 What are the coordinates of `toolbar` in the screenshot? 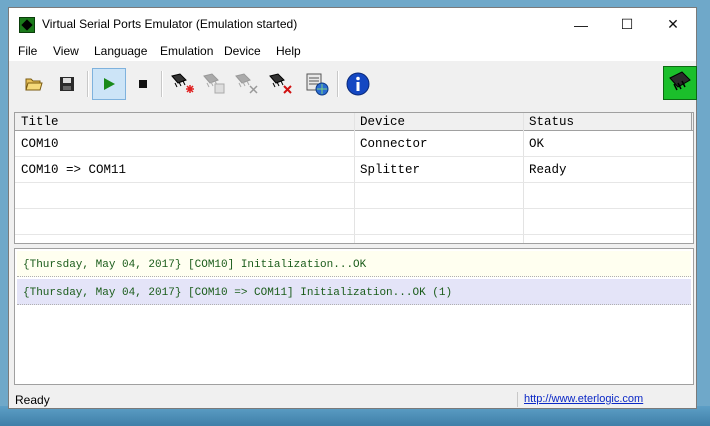 It's located at (353, 83).